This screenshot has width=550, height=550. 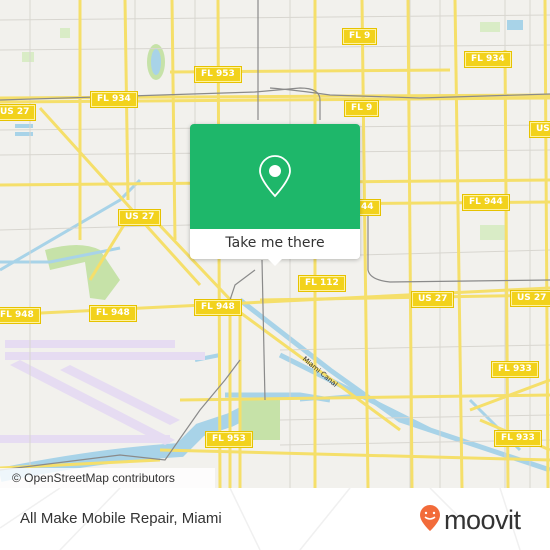 I want to click on route-shield-us27-topleft: US 27, so click(x=18, y=112).